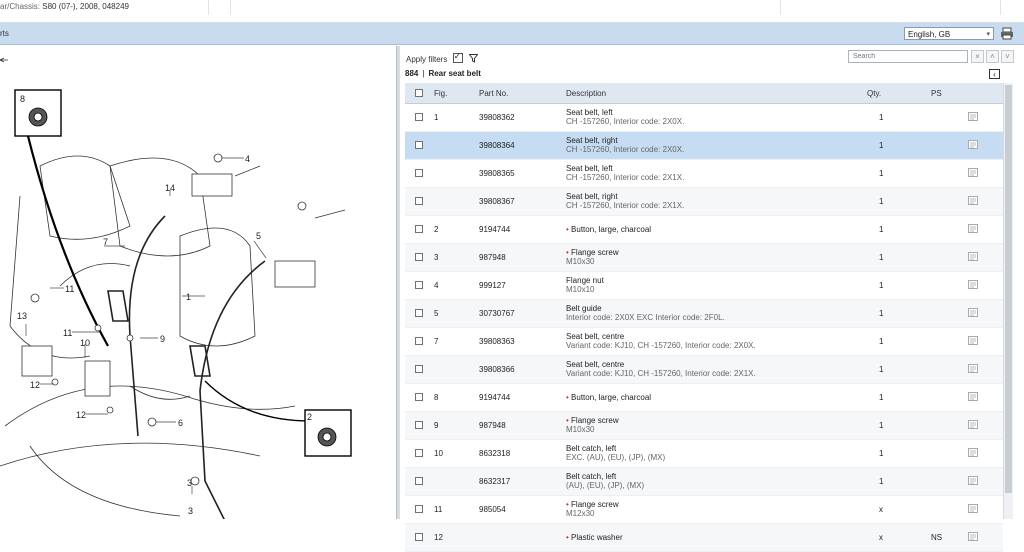 Image resolution: width=1024 pixels, height=552 pixels. Describe the element at coordinates (494, 481) in the screenshot. I see `cell-part-no: 8632317` at that location.